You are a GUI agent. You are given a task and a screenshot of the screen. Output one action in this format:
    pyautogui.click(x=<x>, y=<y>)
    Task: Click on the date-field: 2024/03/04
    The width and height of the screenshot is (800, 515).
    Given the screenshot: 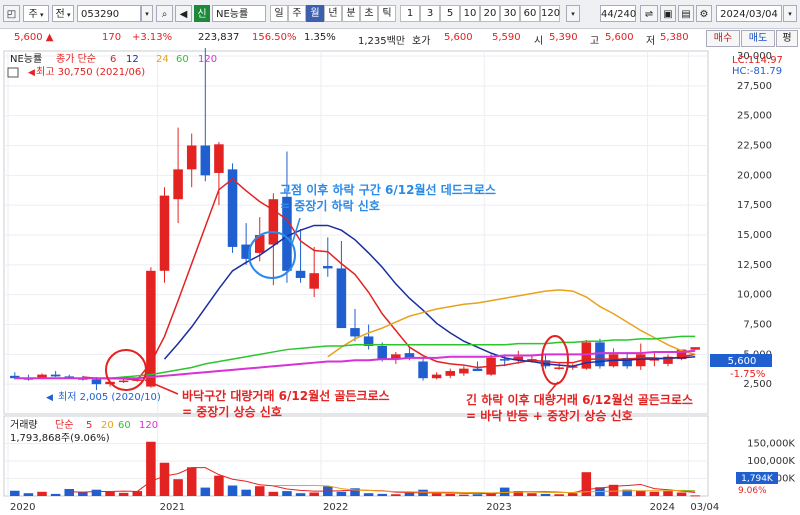 What is the action you would take?
    pyautogui.click(x=749, y=13)
    